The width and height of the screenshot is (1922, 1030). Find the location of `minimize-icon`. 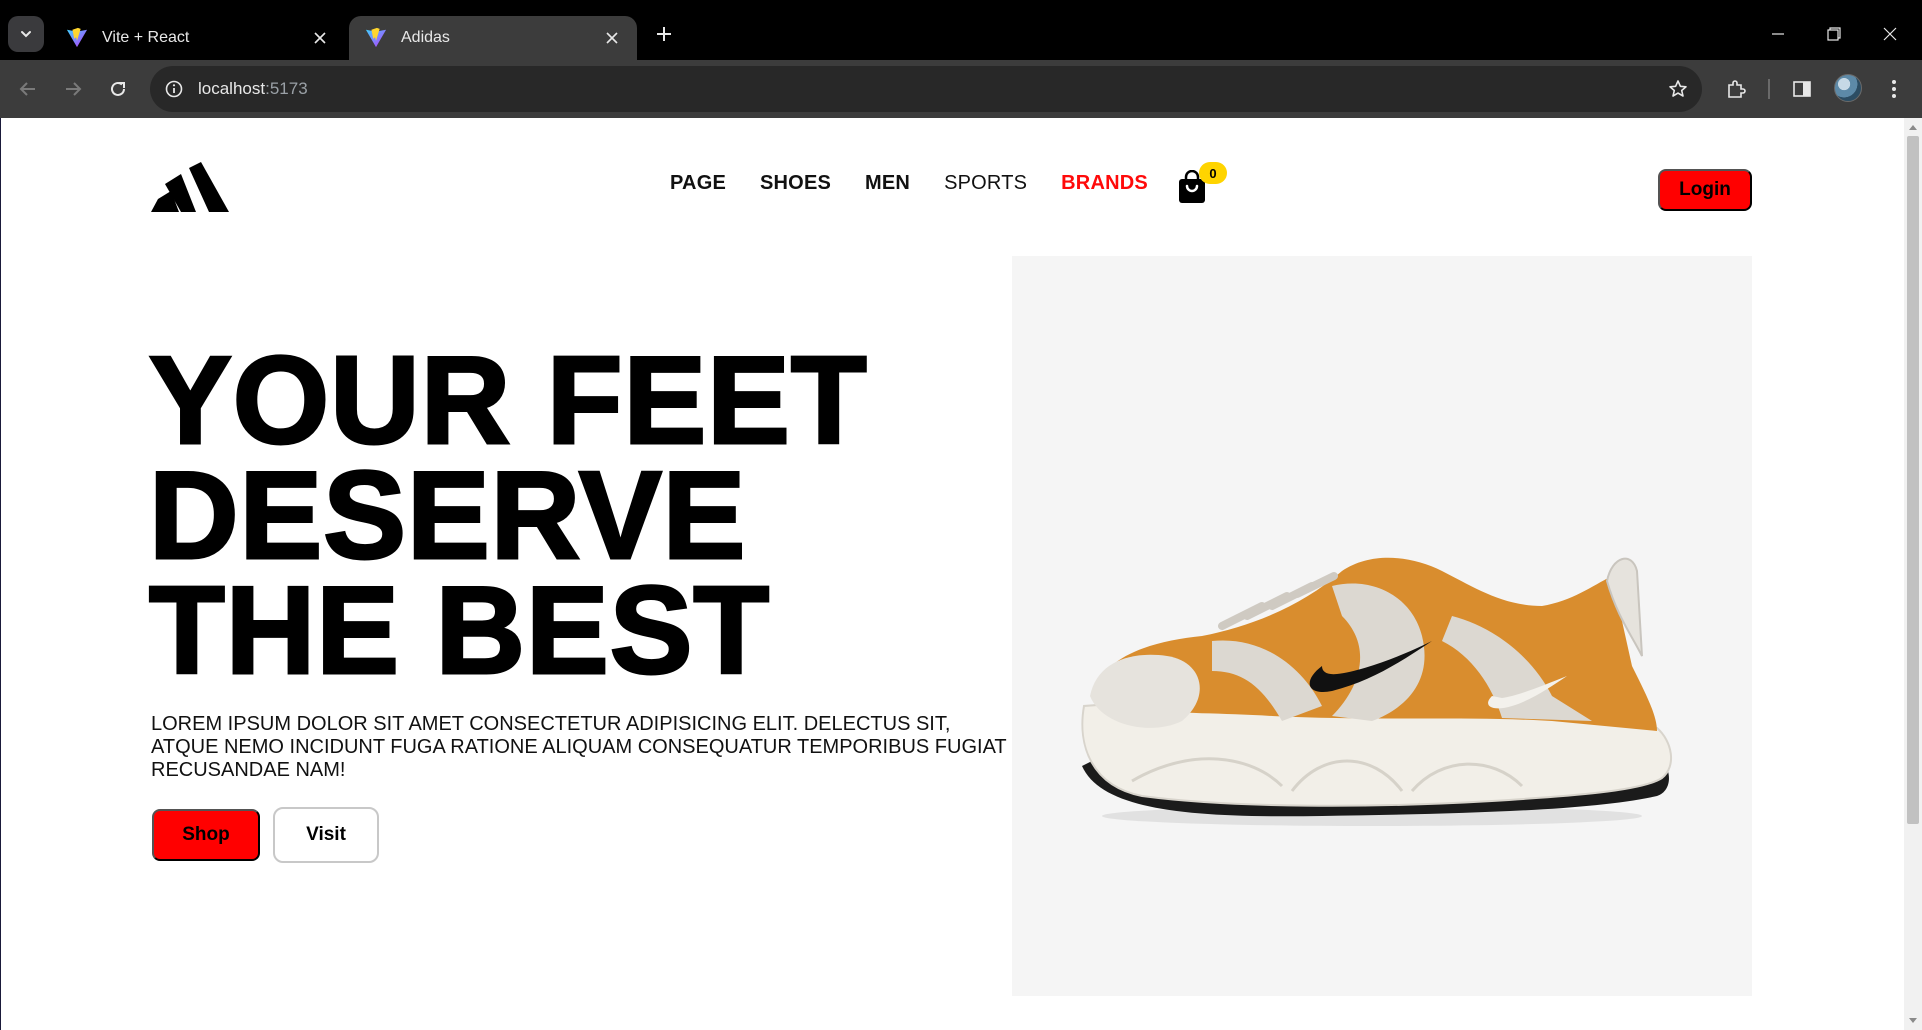

minimize-icon is located at coordinates (1778, 34).